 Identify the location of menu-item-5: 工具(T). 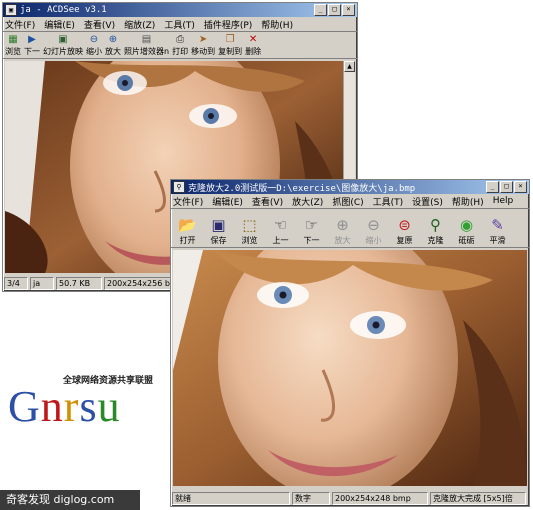
(388, 201).